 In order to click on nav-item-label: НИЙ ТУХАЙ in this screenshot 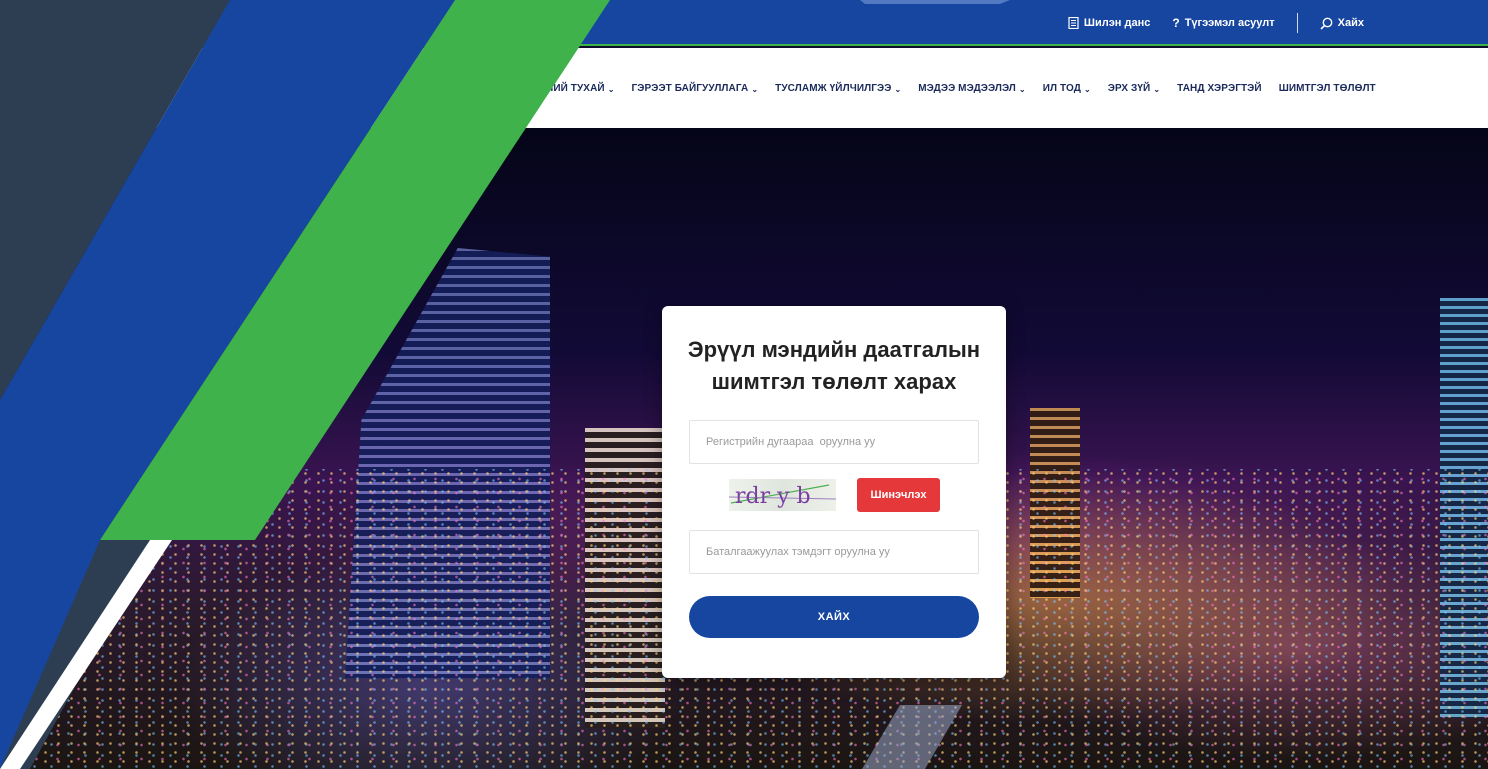, I will do `click(575, 88)`.